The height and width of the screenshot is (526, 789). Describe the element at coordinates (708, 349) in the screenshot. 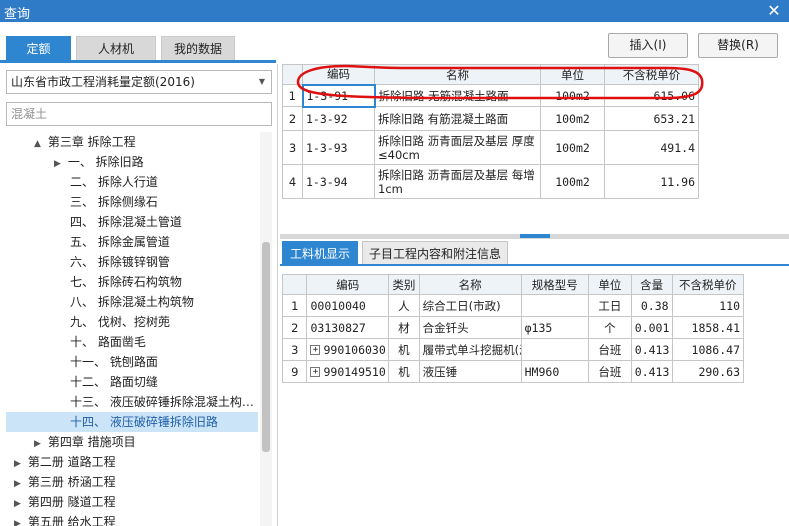

I see `price-cell: 1086.47` at that location.